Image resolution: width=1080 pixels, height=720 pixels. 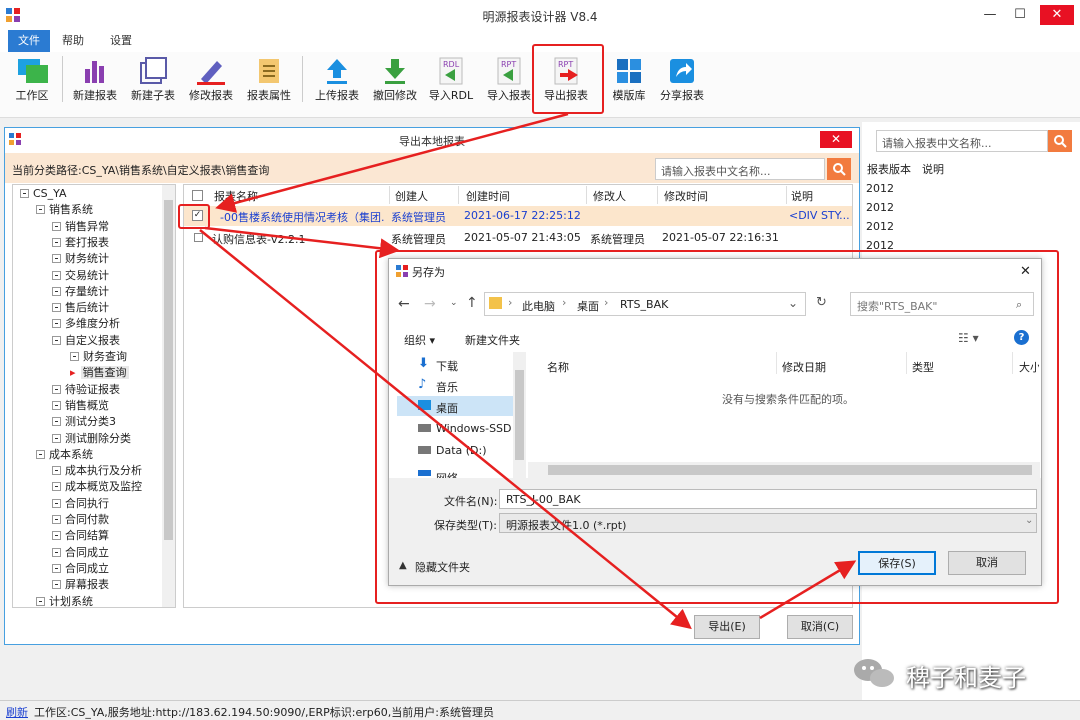 What do you see at coordinates (392, 162) in the screenshot?
I see `arrow-export-to-checkbox` at bounding box center [392, 162].